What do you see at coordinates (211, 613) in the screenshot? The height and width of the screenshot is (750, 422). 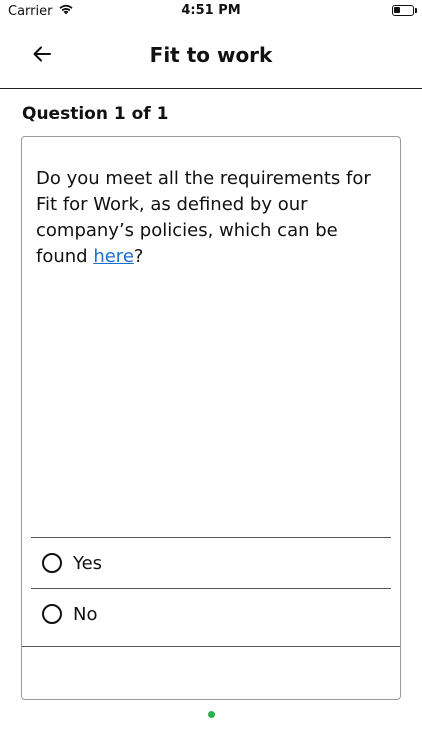 I see `option-no: No` at bounding box center [211, 613].